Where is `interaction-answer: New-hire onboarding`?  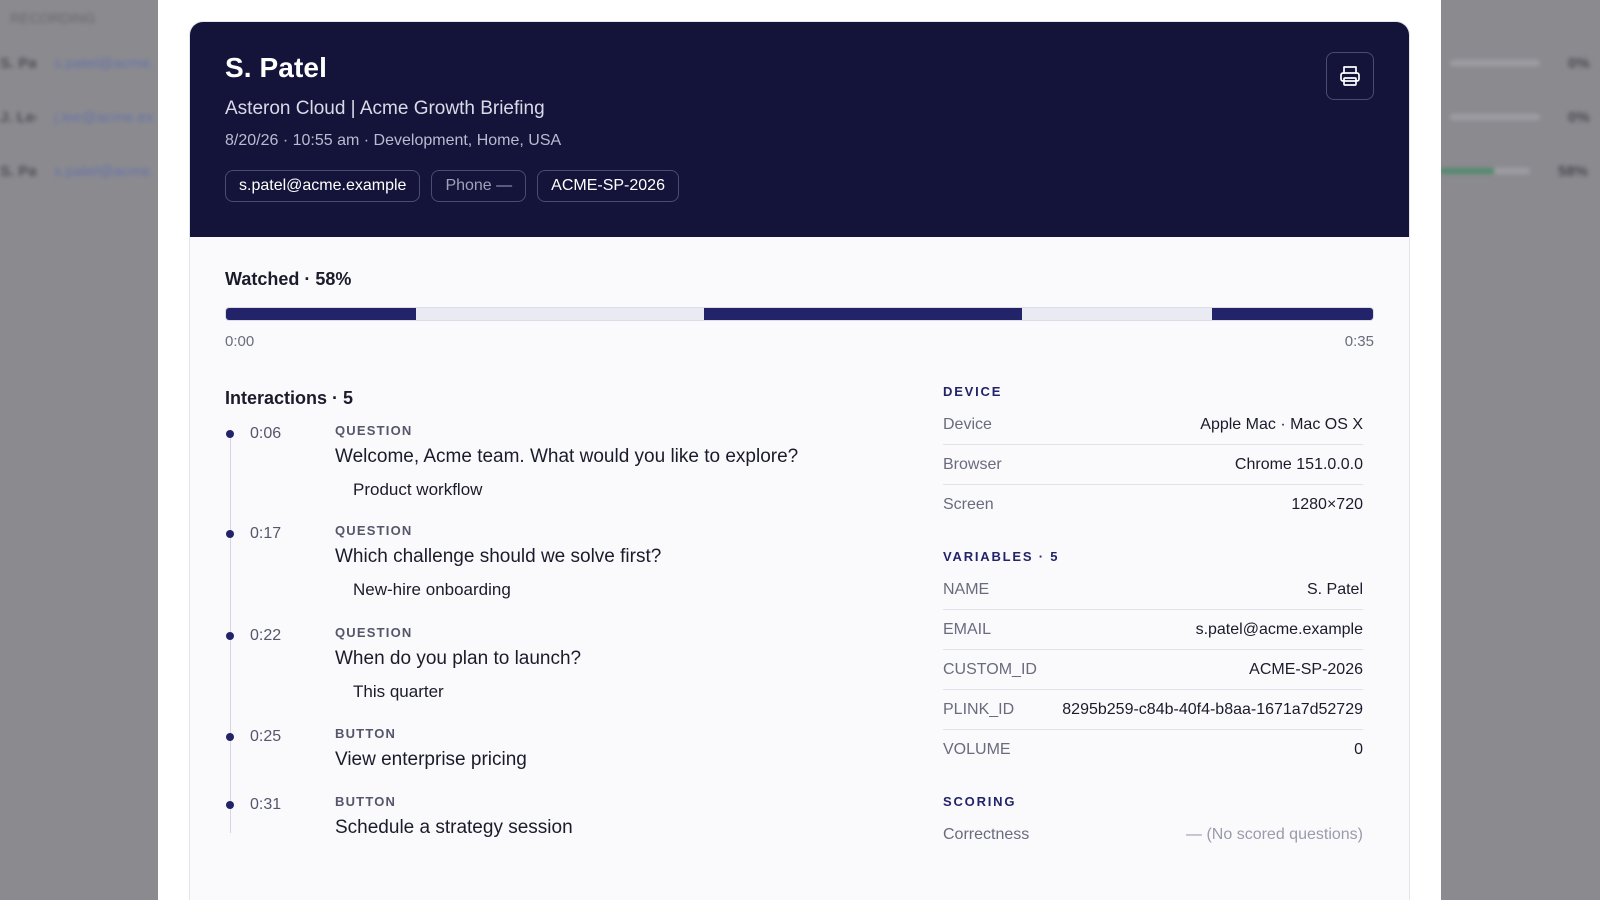 interaction-answer: New-hire onboarding is located at coordinates (432, 589).